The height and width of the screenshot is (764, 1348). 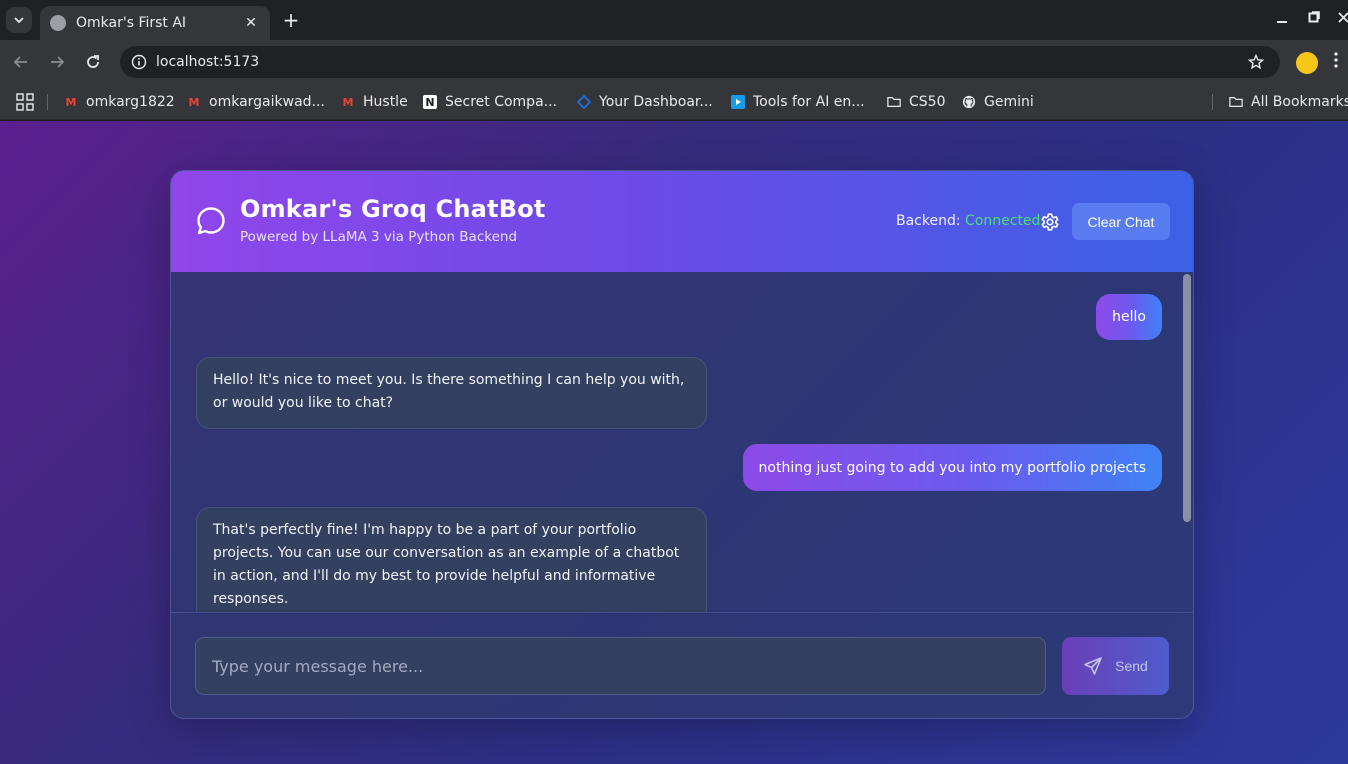 I want to click on chat-bubble-icon, so click(x=211, y=221).